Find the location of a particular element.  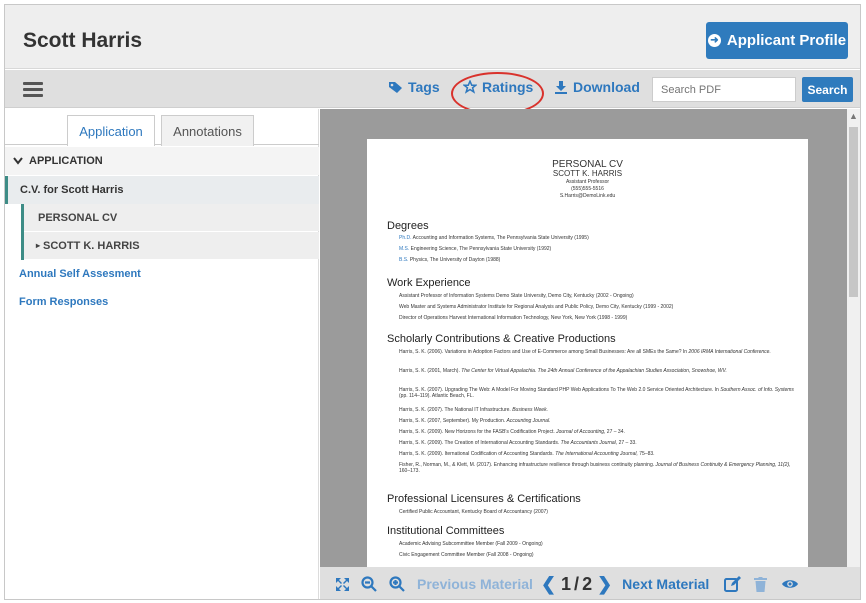

next-material-button: Next Material is located at coordinates (665, 584).